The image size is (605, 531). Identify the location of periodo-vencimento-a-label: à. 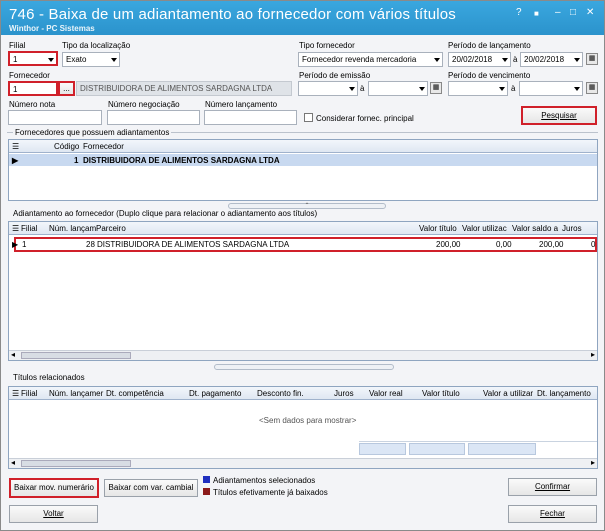
(513, 88).